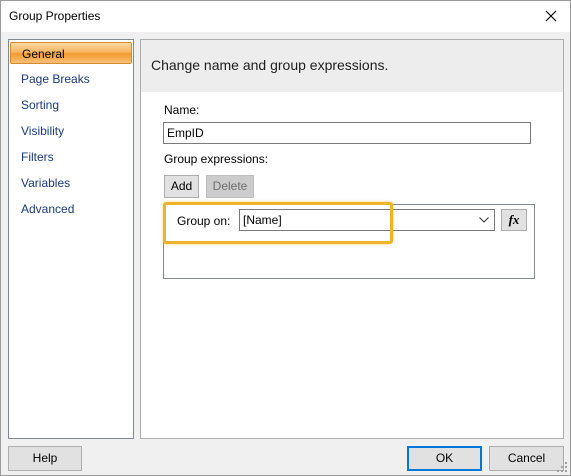  I want to click on close-icon, so click(551, 16).